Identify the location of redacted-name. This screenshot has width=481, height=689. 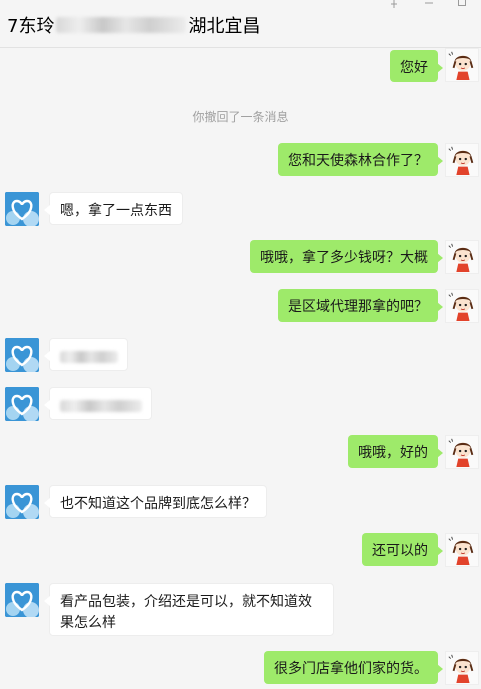
(121, 25).